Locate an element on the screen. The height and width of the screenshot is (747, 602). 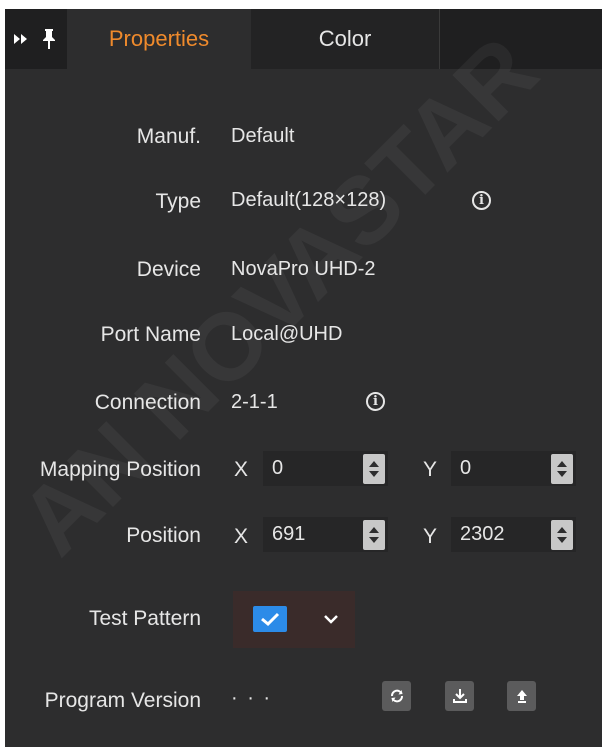
mapping-x-label: X is located at coordinates (241, 469).